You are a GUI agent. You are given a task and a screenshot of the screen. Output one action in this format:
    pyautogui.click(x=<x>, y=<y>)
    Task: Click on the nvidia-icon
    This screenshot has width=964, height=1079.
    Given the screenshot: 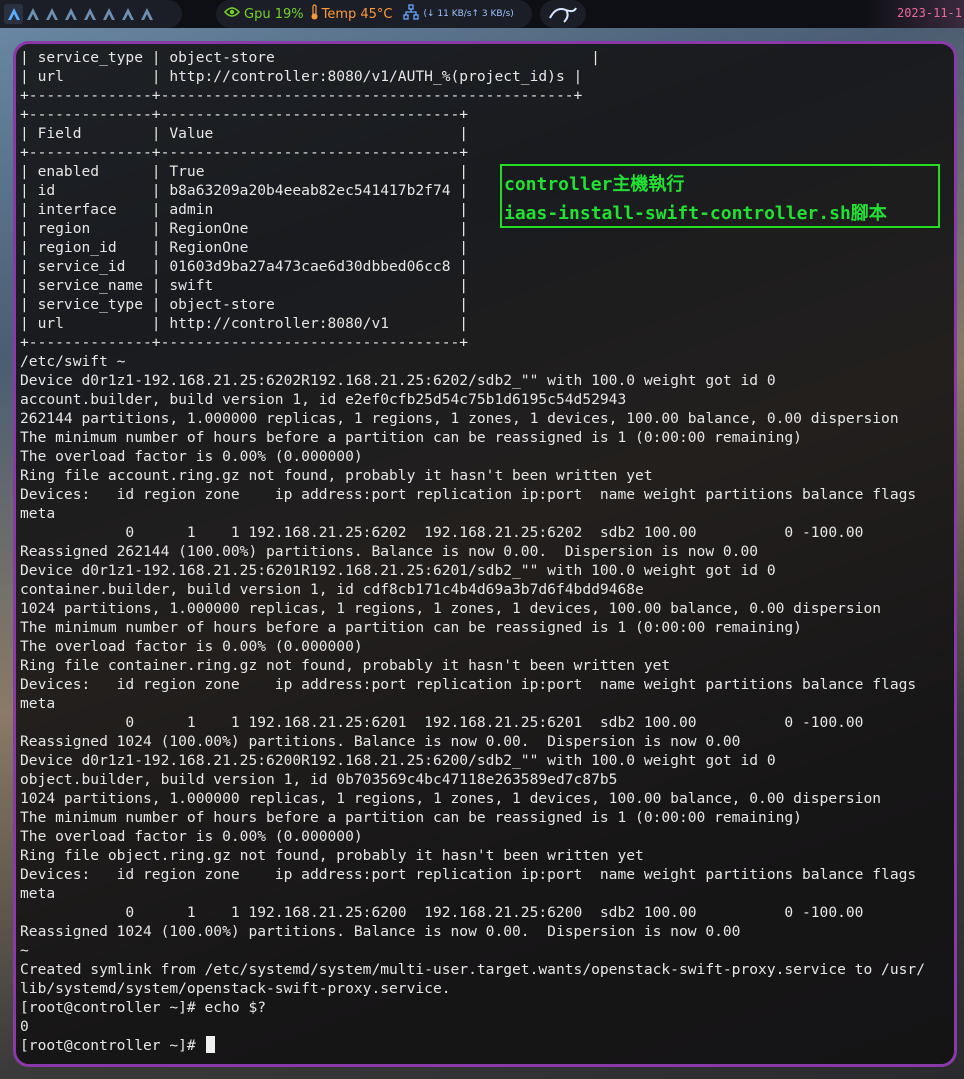 What is the action you would take?
    pyautogui.click(x=232, y=14)
    